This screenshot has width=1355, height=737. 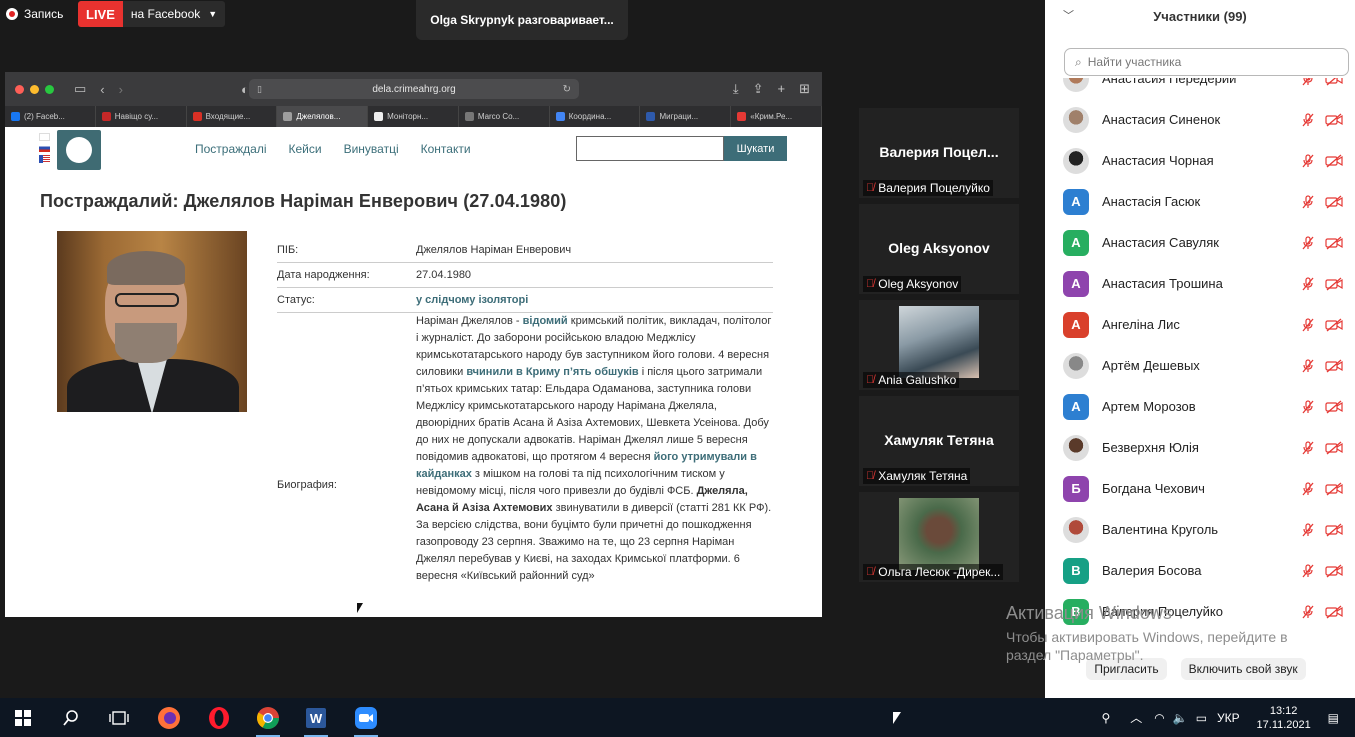 What do you see at coordinates (552, 372) in the screenshot?
I see `bio-link: вчинили в Криму п’ять обшуків` at bounding box center [552, 372].